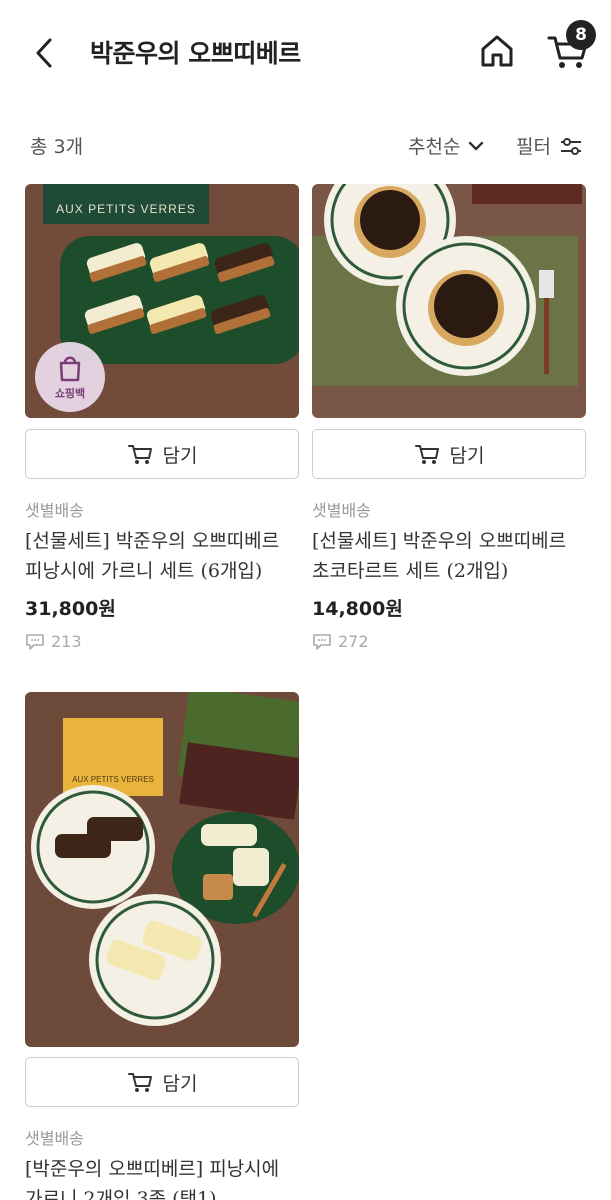 The height and width of the screenshot is (1200, 611). What do you see at coordinates (70, 609) in the screenshot?
I see `product-price: 31,800원` at bounding box center [70, 609].